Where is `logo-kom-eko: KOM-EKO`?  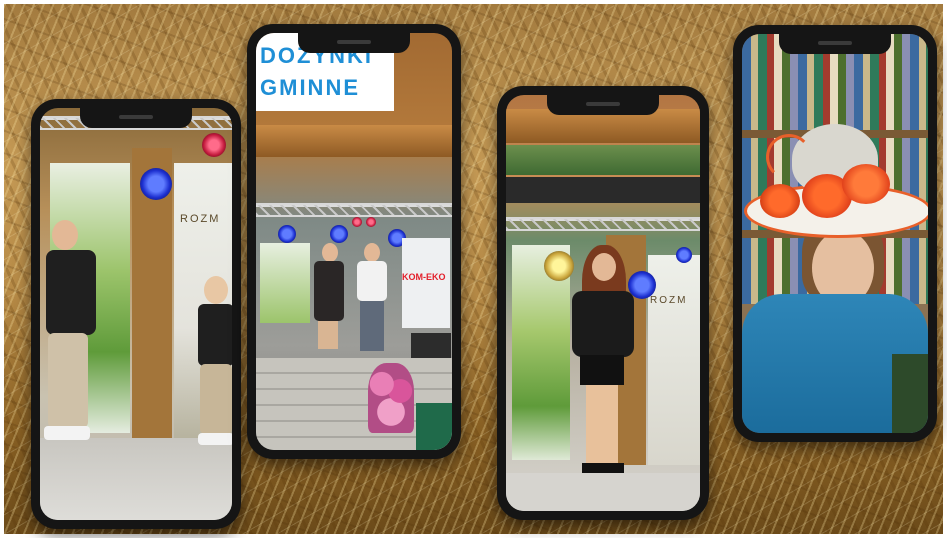
logo-kom-eko: KOM-EKO is located at coordinates (424, 277).